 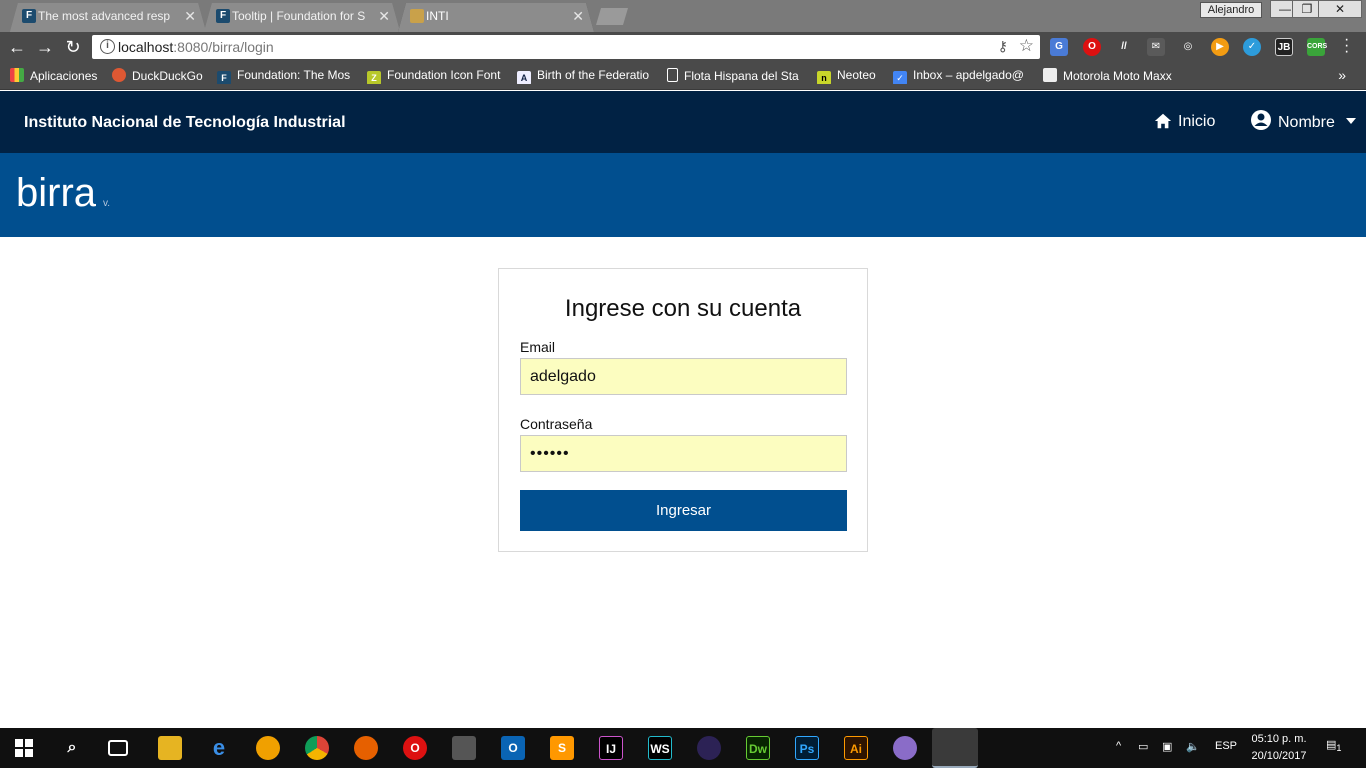 What do you see at coordinates (45, 47) in the screenshot?
I see `forward-arrow-icon: →` at bounding box center [45, 47].